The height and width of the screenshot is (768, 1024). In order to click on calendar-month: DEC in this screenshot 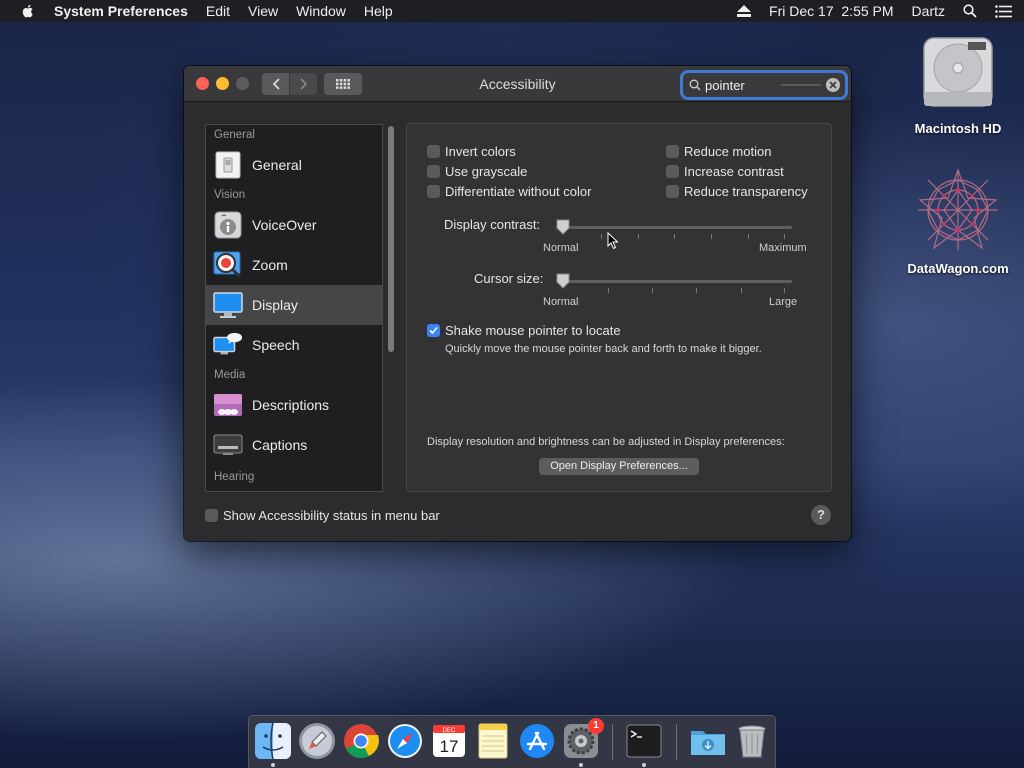, I will do `click(449, 731)`.